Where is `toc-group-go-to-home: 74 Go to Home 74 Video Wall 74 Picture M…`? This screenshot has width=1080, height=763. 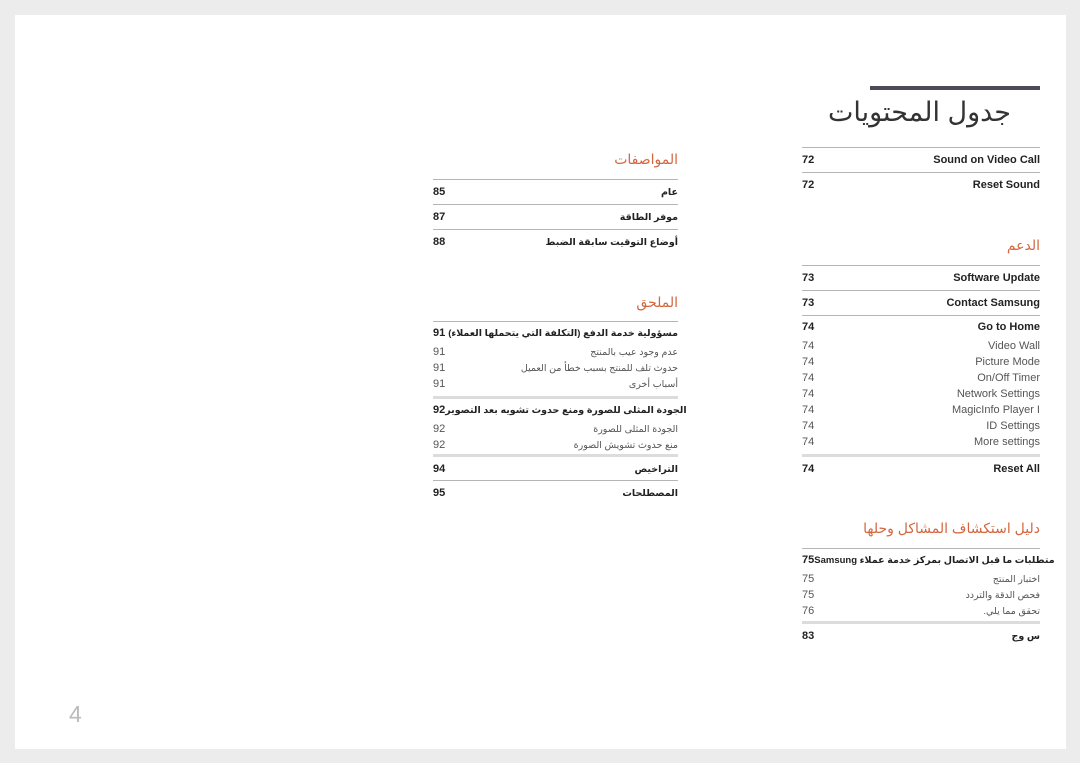
toc-group-go-to-home: 74 Go to Home 74 Video Wall 74 Picture M… is located at coordinates (921, 382).